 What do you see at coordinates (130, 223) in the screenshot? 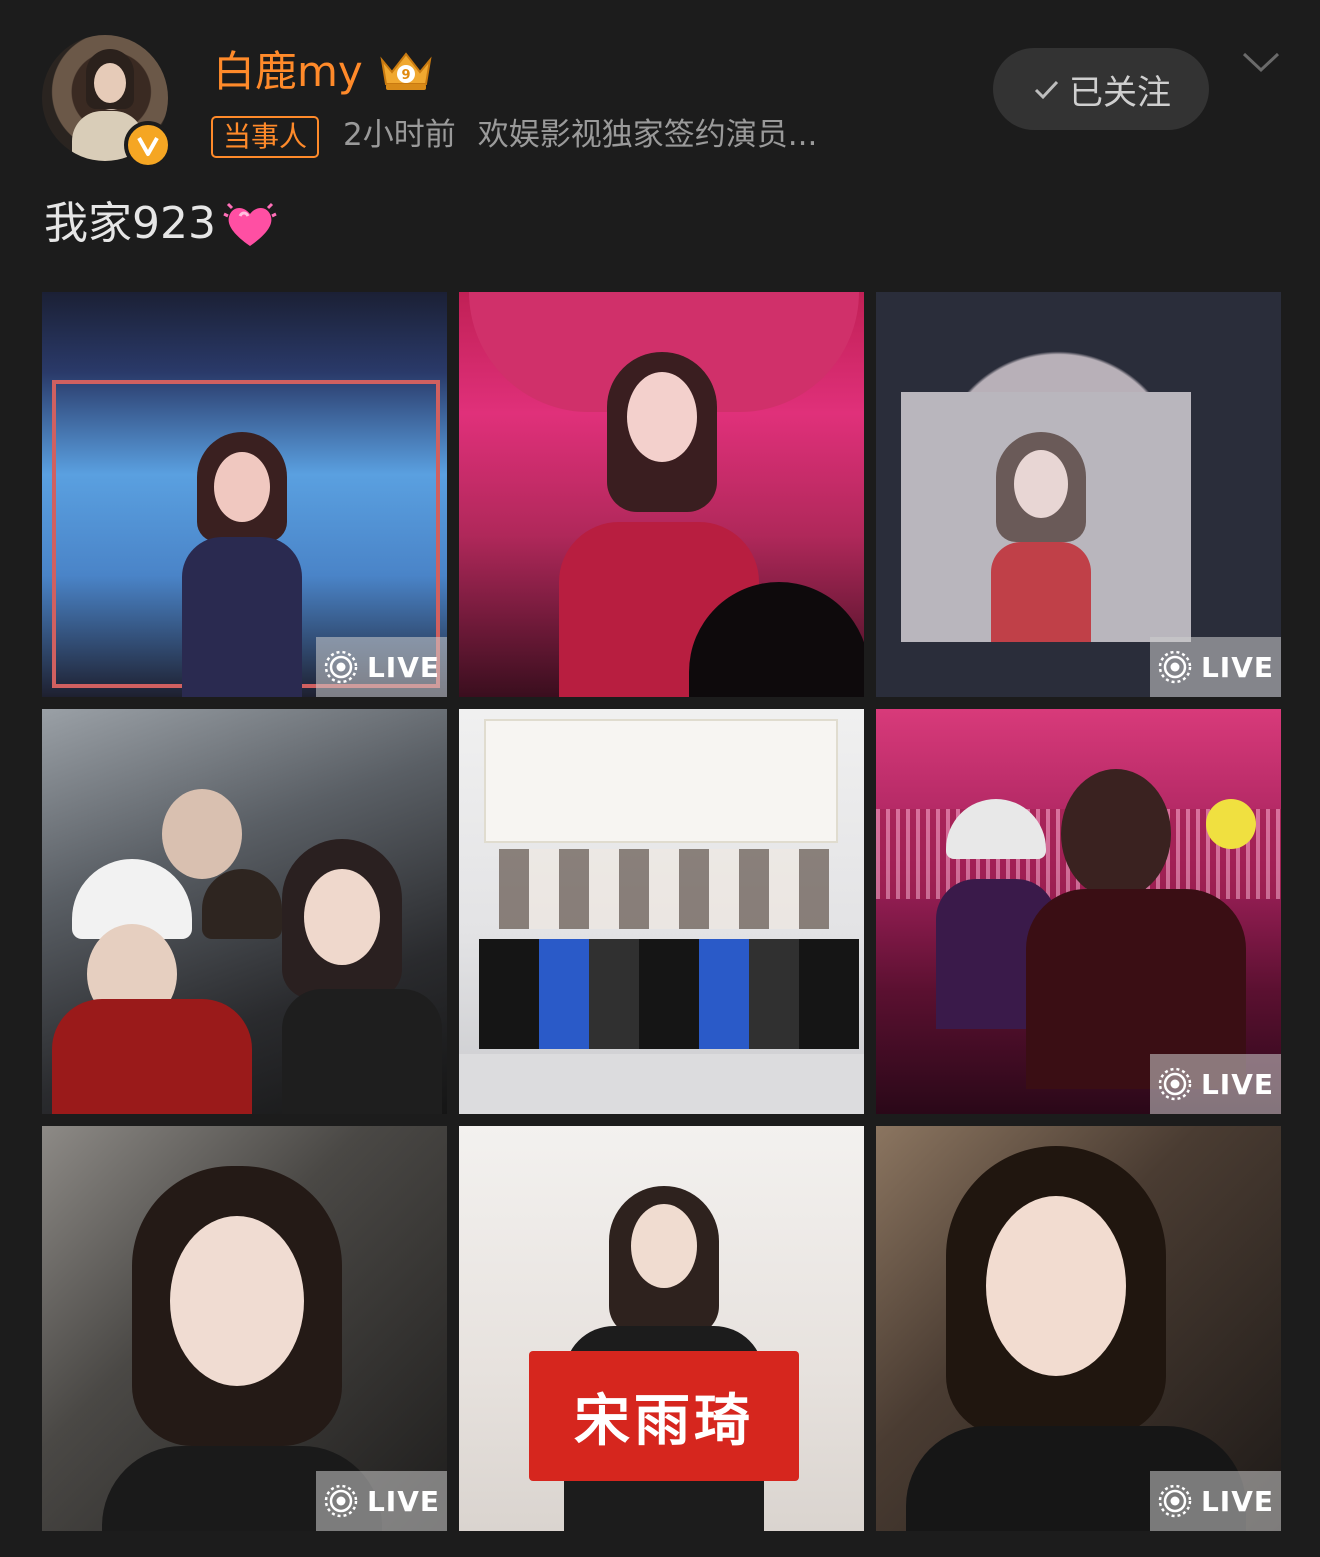
I see `post-text-body: 我家923` at bounding box center [130, 223].